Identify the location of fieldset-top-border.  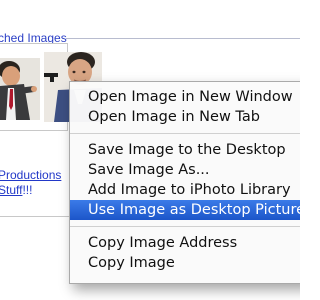
(183, 38).